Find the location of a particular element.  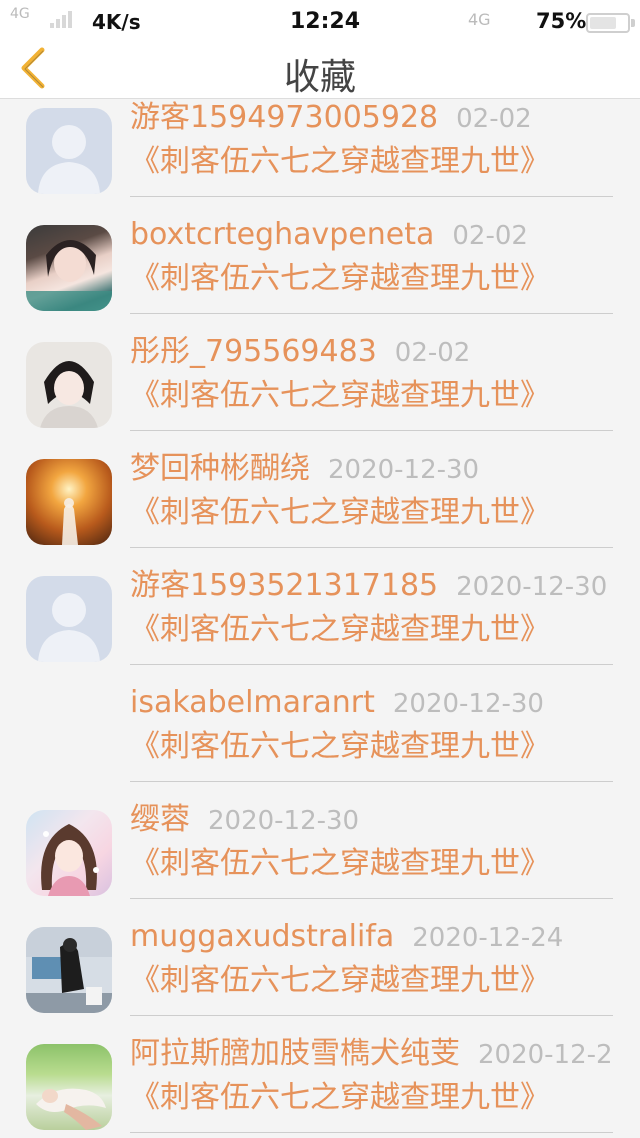

network-type-left: 4G is located at coordinates (20, 14).